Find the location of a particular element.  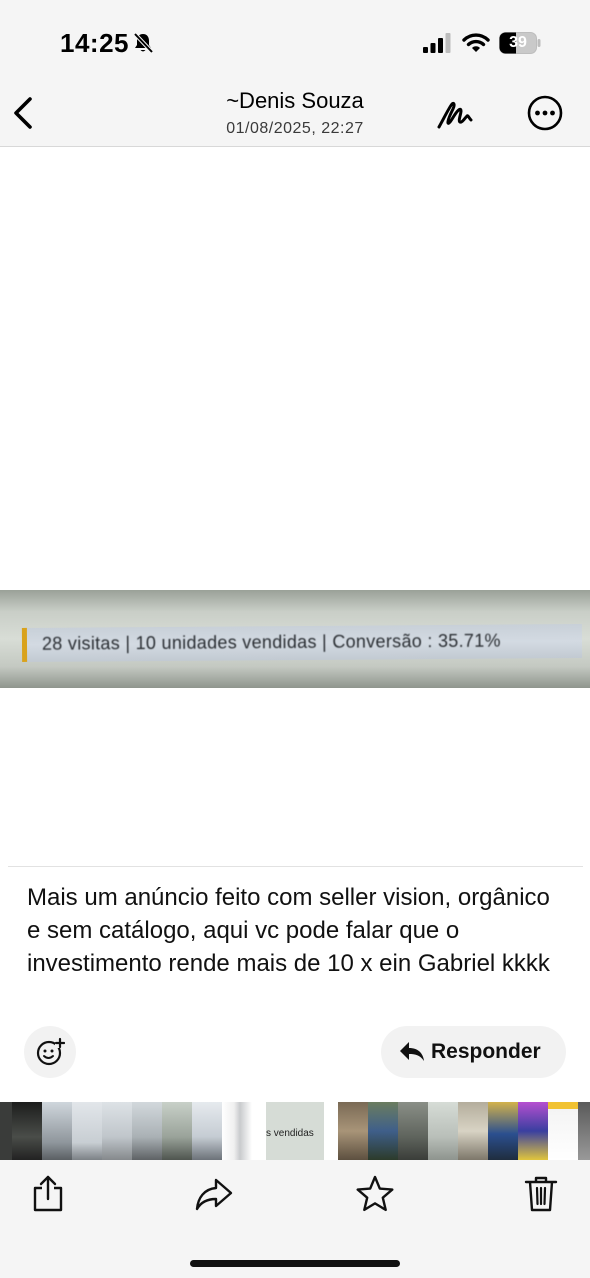

contact-name: ~Denis Souza is located at coordinates (295, 100).